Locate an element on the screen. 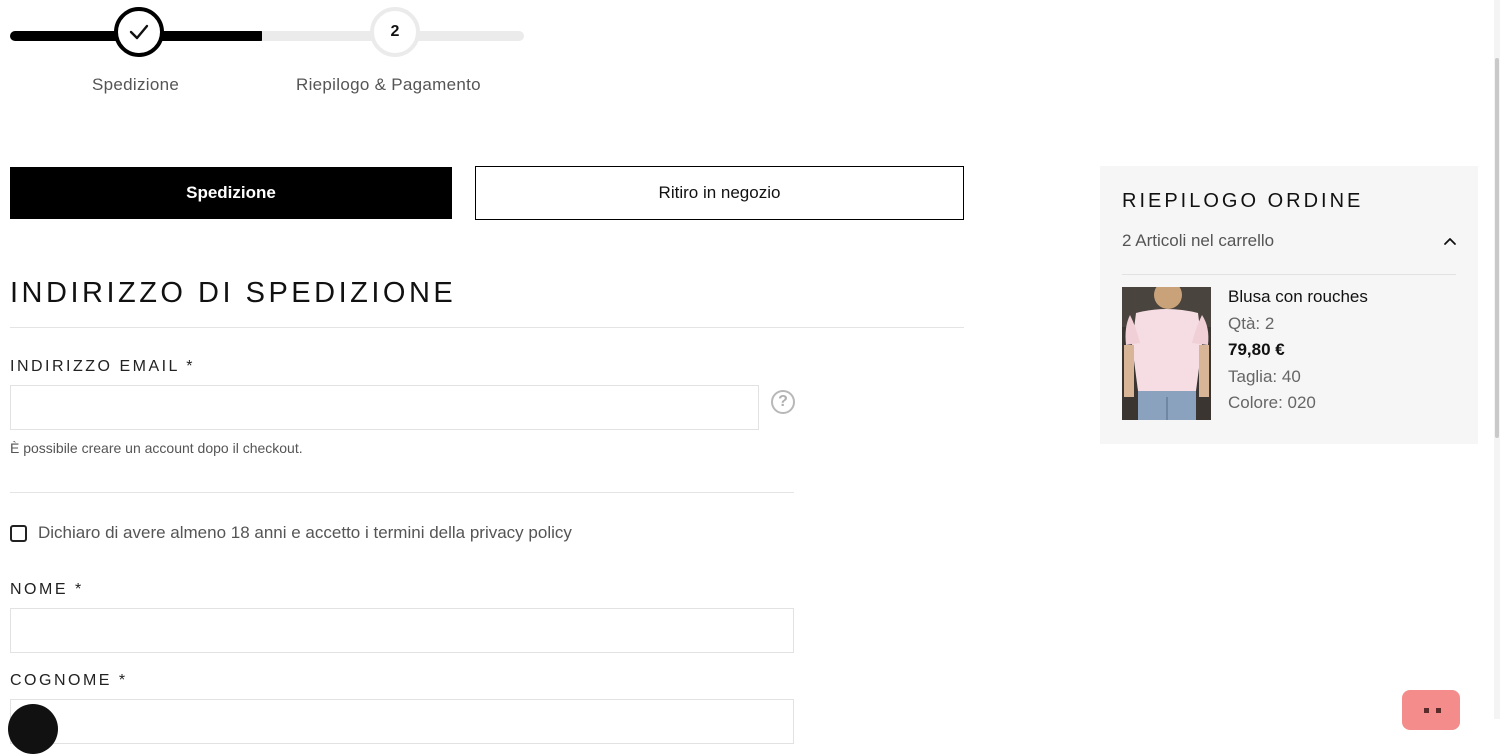  scrollbar-thumb is located at coordinates (1497, 248).